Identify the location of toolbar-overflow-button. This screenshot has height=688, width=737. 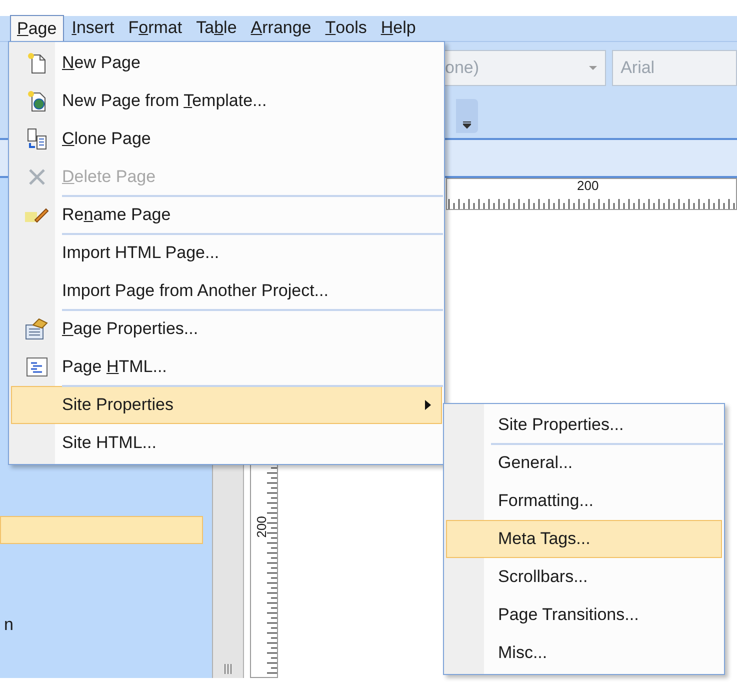
(467, 116).